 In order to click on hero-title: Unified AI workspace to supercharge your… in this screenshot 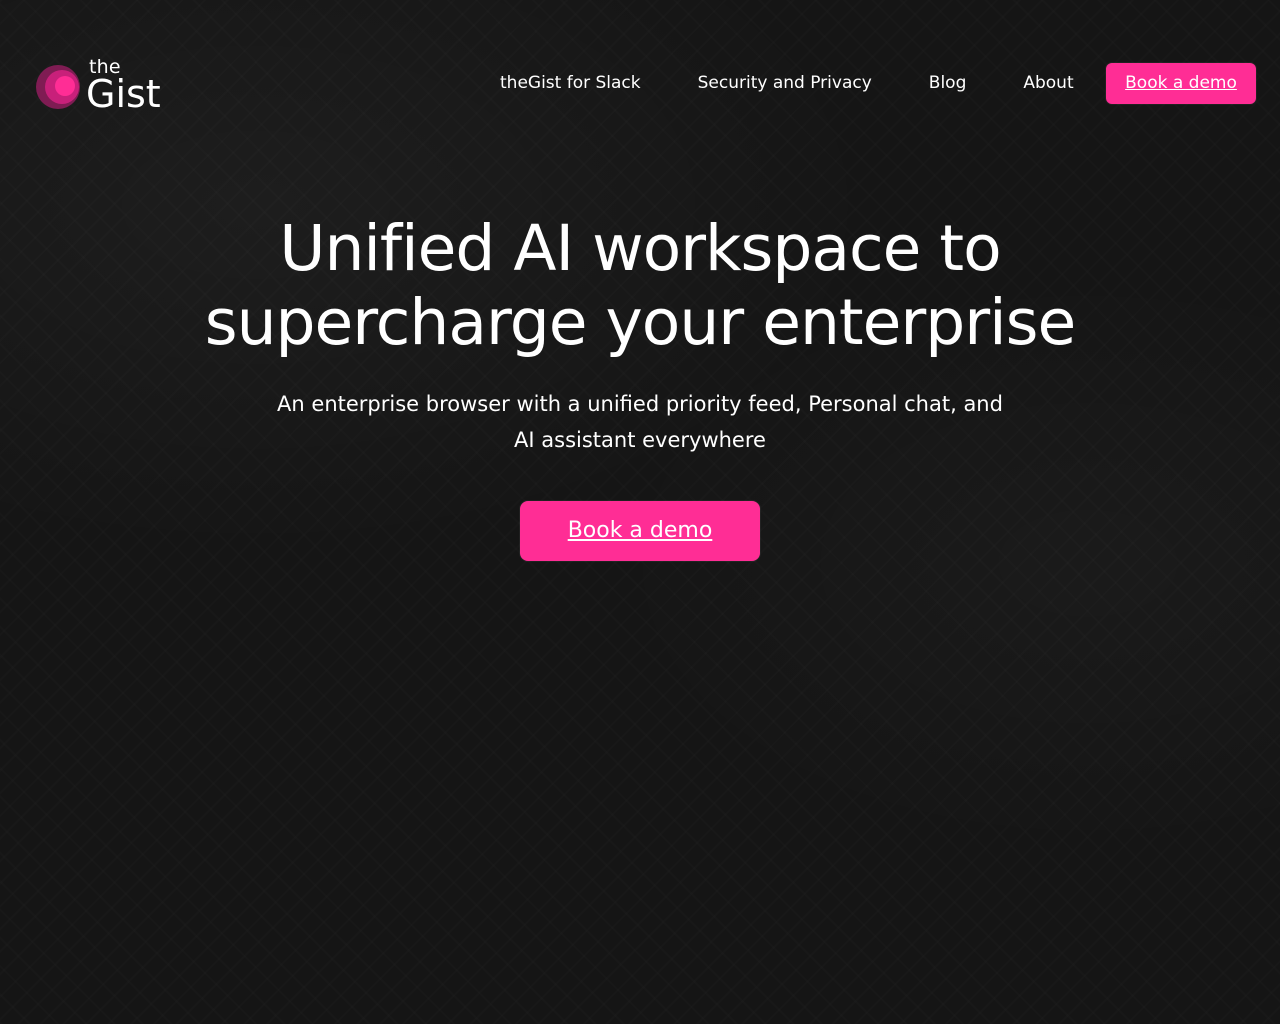, I will do `click(640, 286)`.